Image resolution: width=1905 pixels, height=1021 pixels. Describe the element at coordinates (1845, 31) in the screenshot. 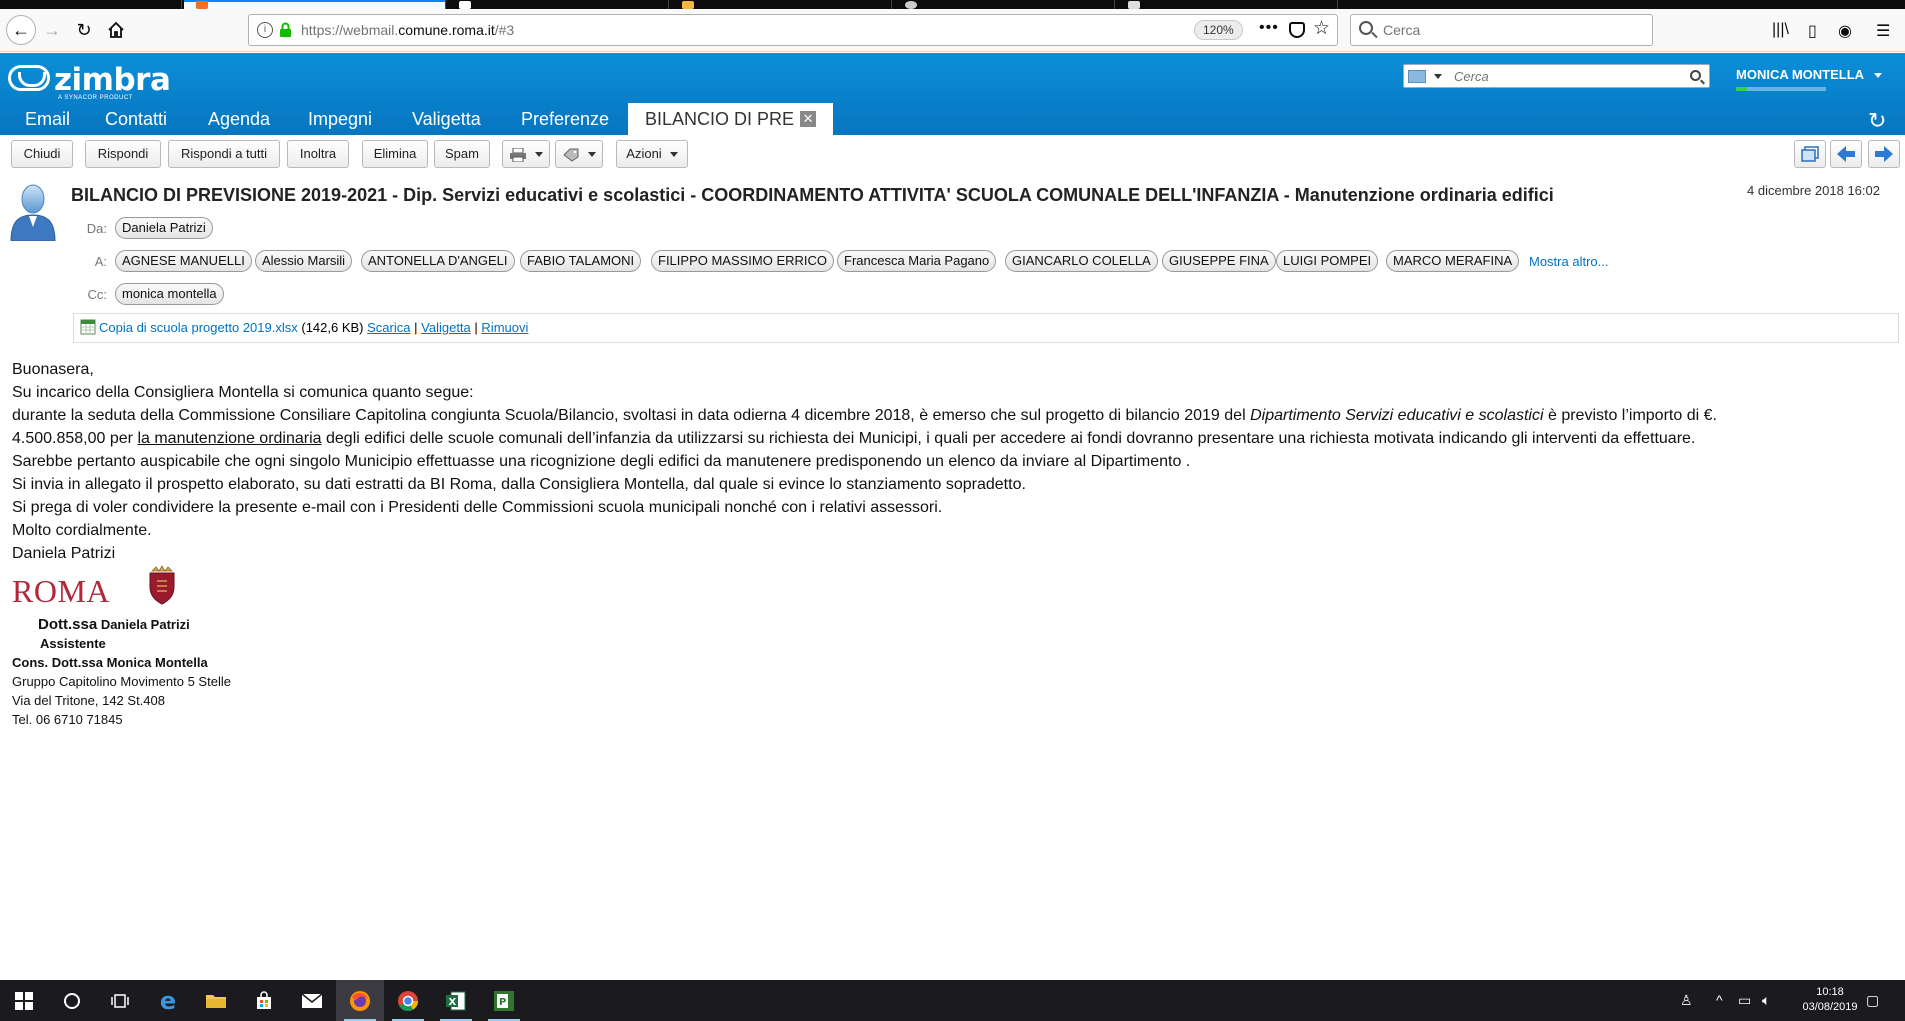

I see `account-icon: ◉` at that location.